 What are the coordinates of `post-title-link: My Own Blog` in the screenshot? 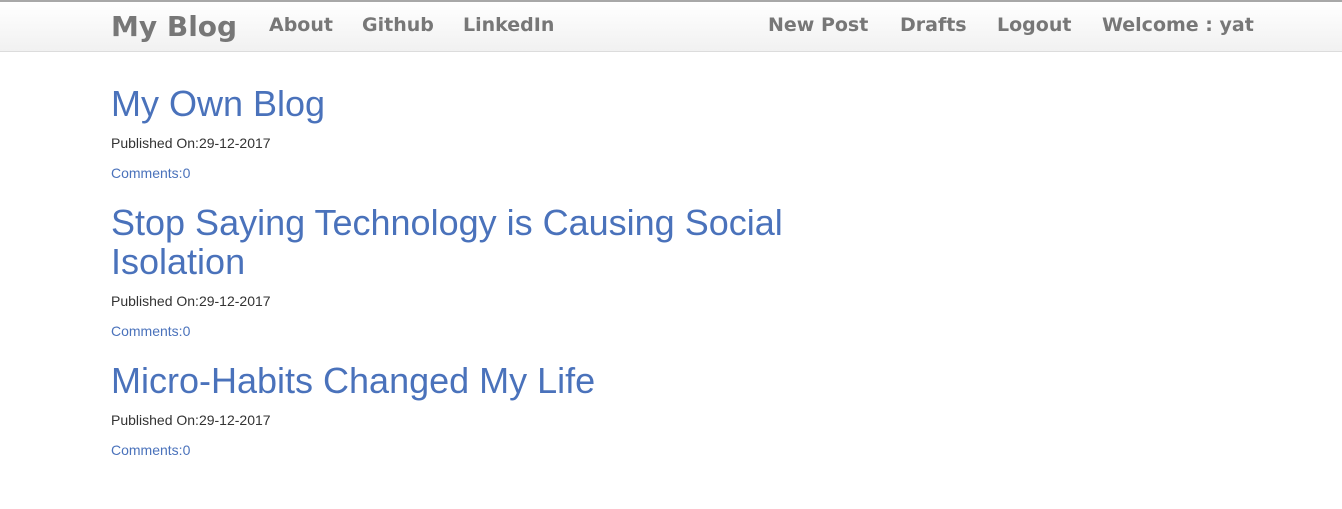 It's located at (461, 103).